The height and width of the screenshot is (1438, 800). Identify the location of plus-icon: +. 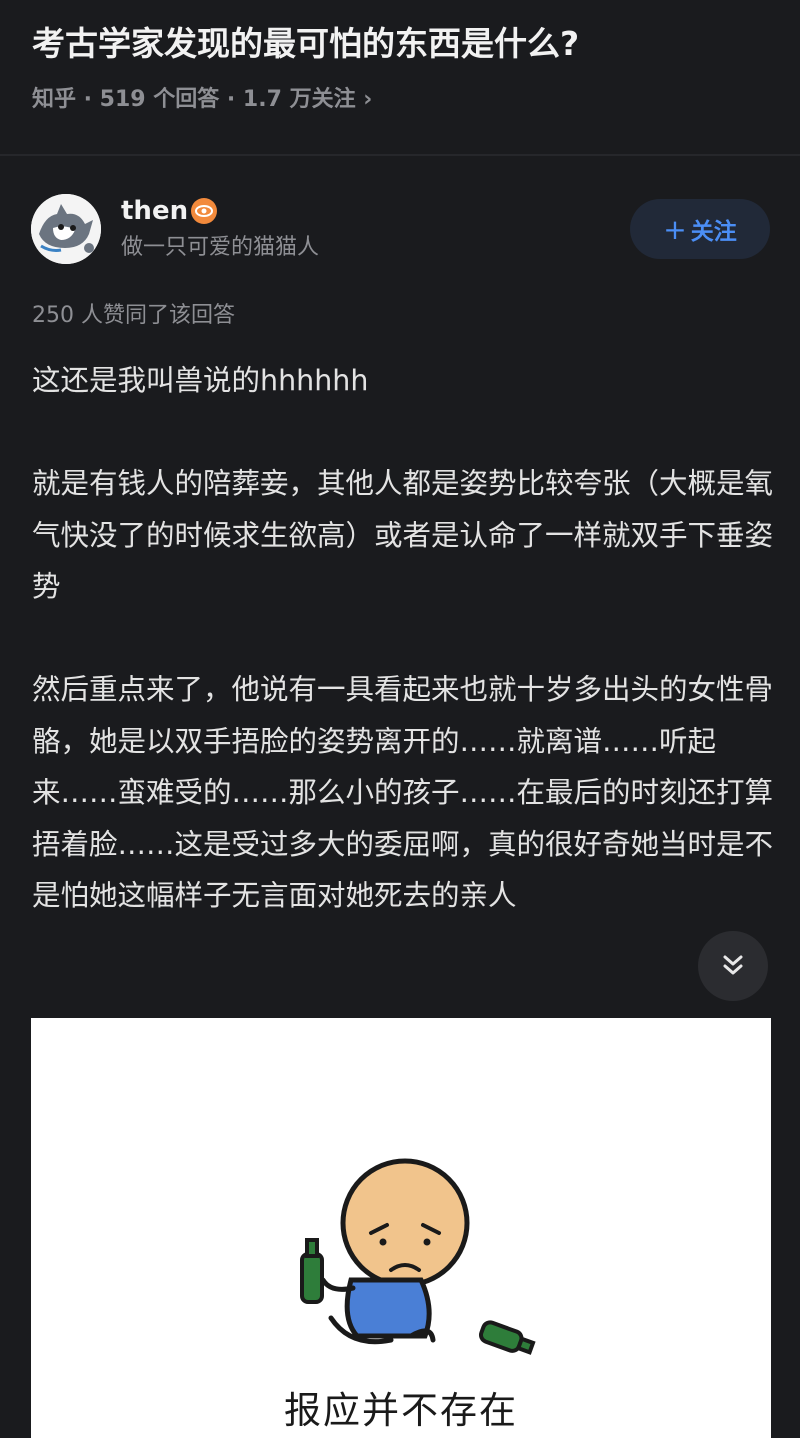
(675, 229).